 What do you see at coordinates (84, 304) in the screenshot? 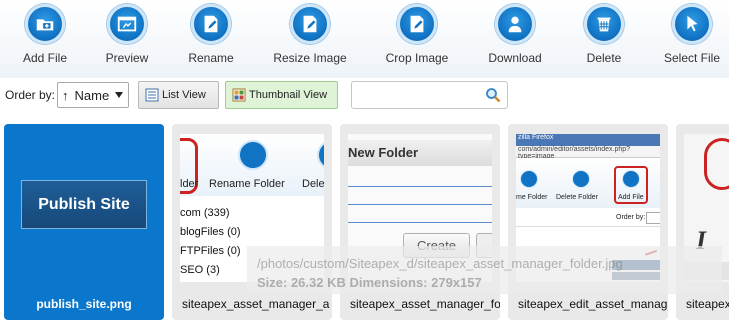
I see `thumbnail-filename: publish_site.png` at bounding box center [84, 304].